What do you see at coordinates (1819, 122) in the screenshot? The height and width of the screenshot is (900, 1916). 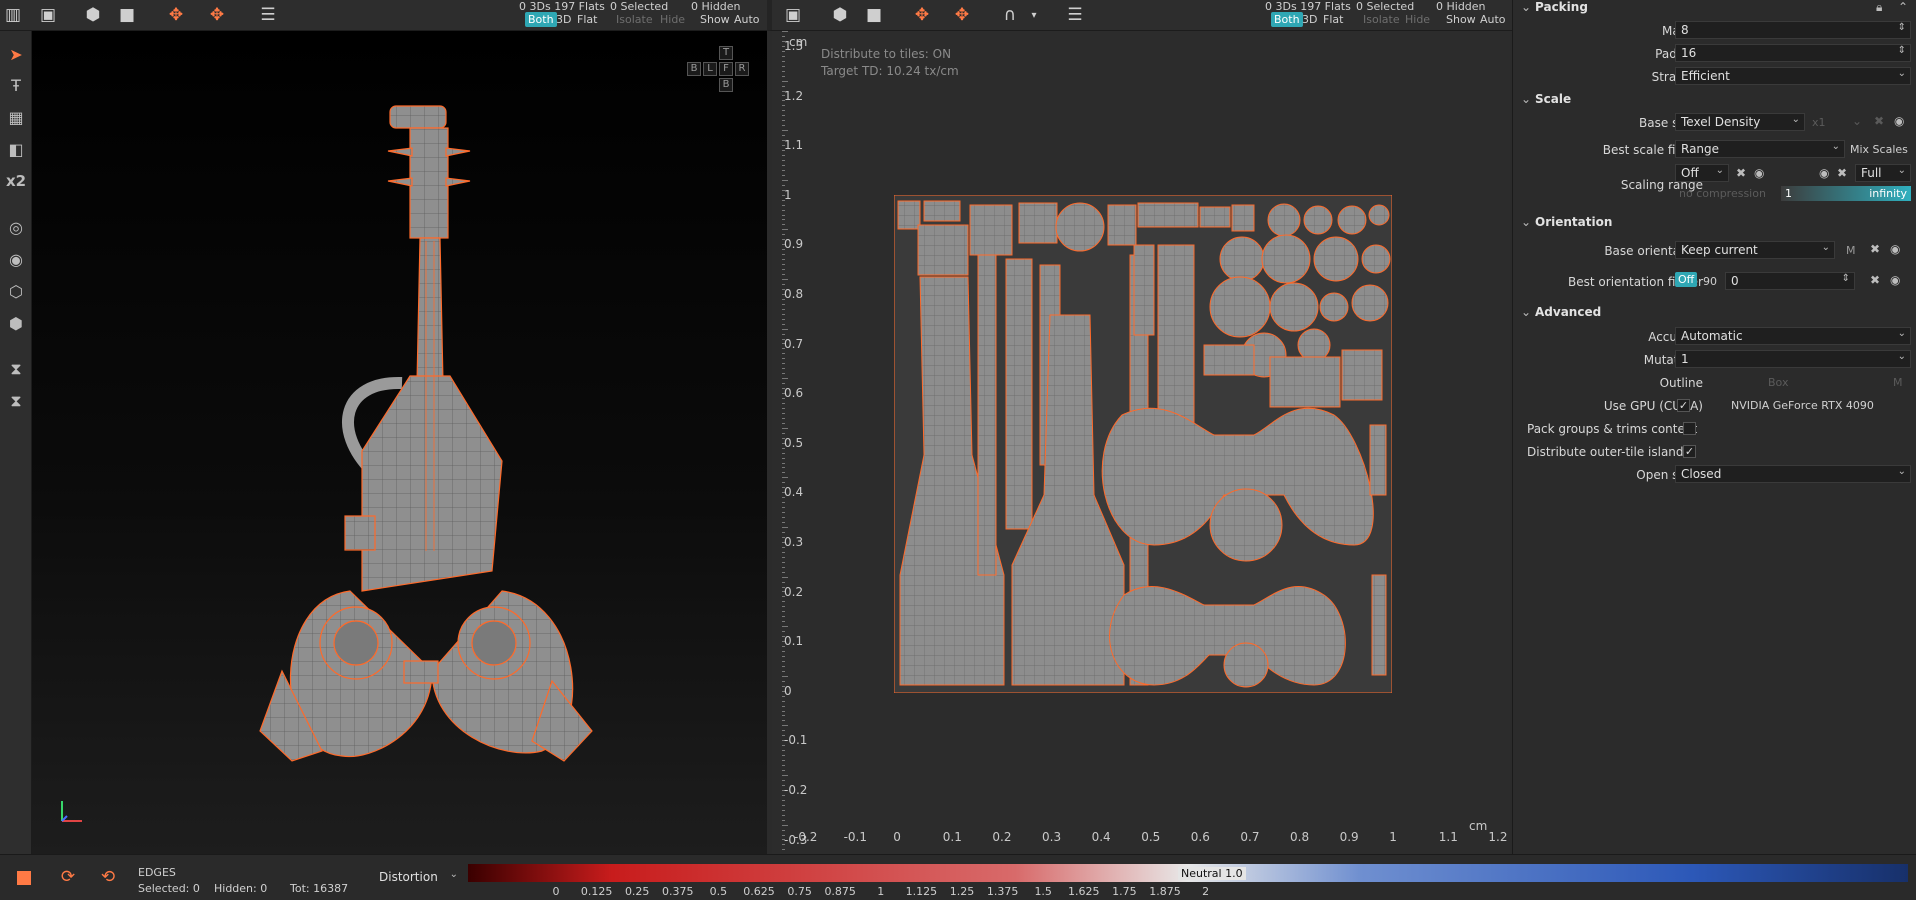 I see `base-scale-multiplier: x1` at bounding box center [1819, 122].